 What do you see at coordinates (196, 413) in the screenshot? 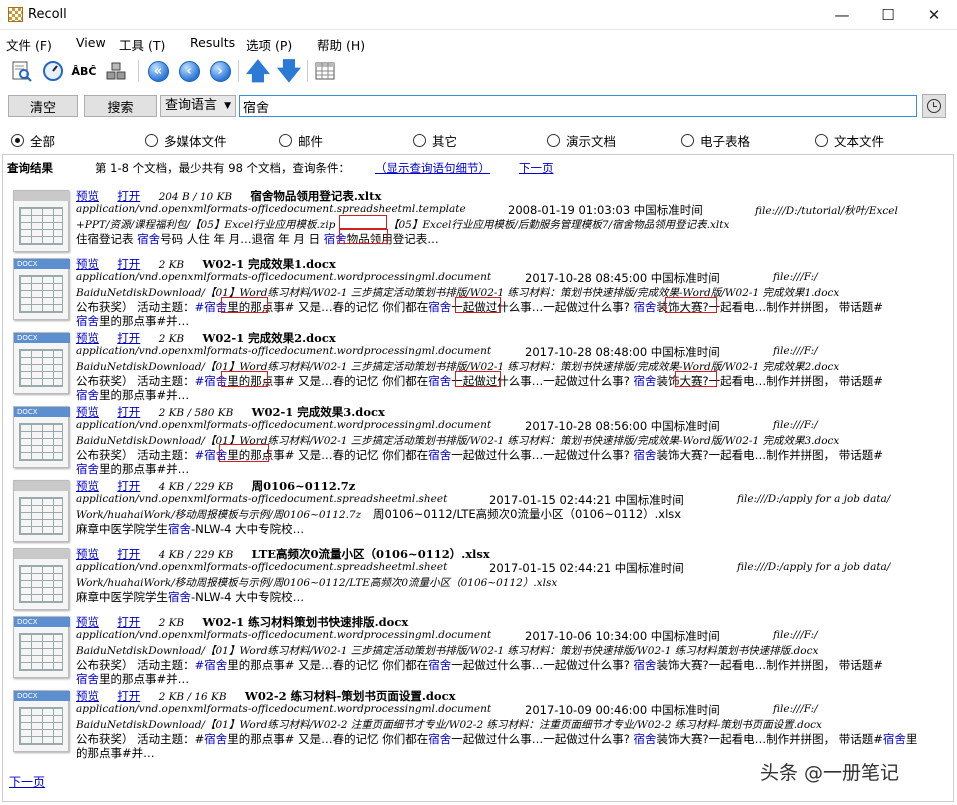
I see `result-size: 2 KB / 580 KB` at bounding box center [196, 413].